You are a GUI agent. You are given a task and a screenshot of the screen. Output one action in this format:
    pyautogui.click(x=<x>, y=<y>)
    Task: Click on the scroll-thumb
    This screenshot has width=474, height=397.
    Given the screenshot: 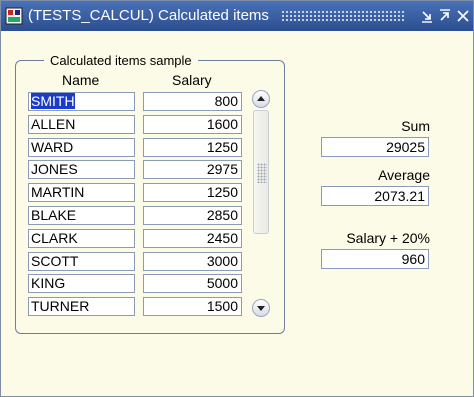 What is the action you would take?
    pyautogui.click(x=261, y=172)
    